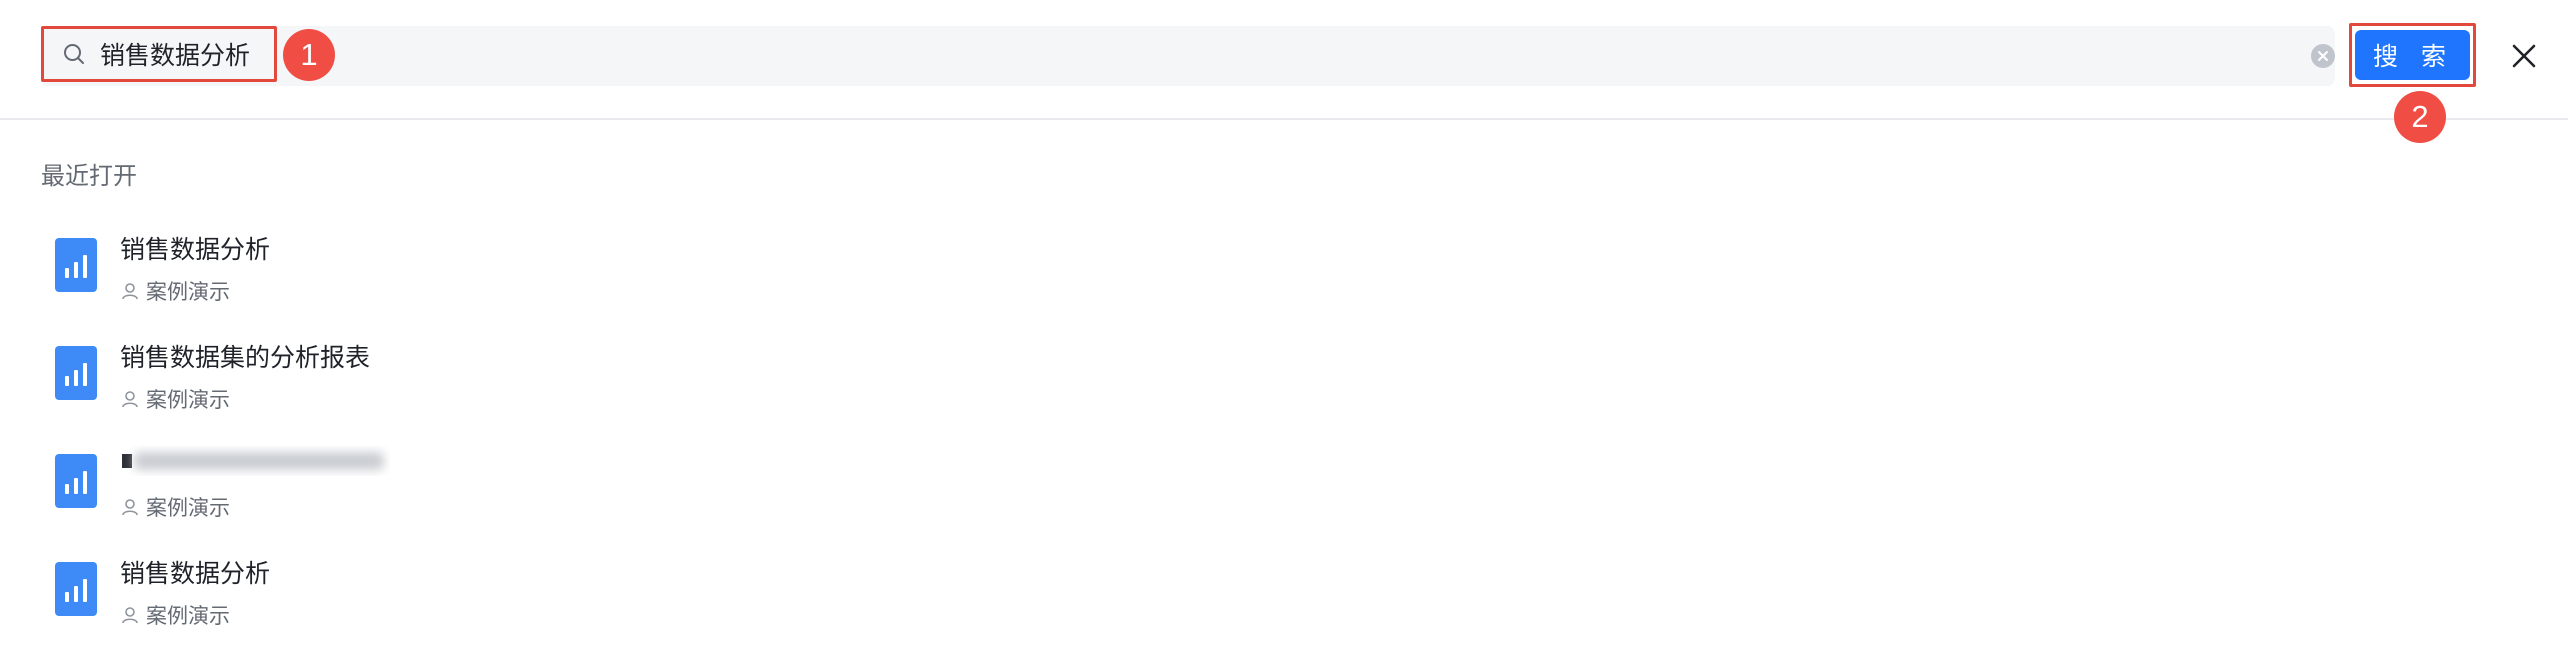  What do you see at coordinates (2323, 56) in the screenshot?
I see `clear-icon` at bounding box center [2323, 56].